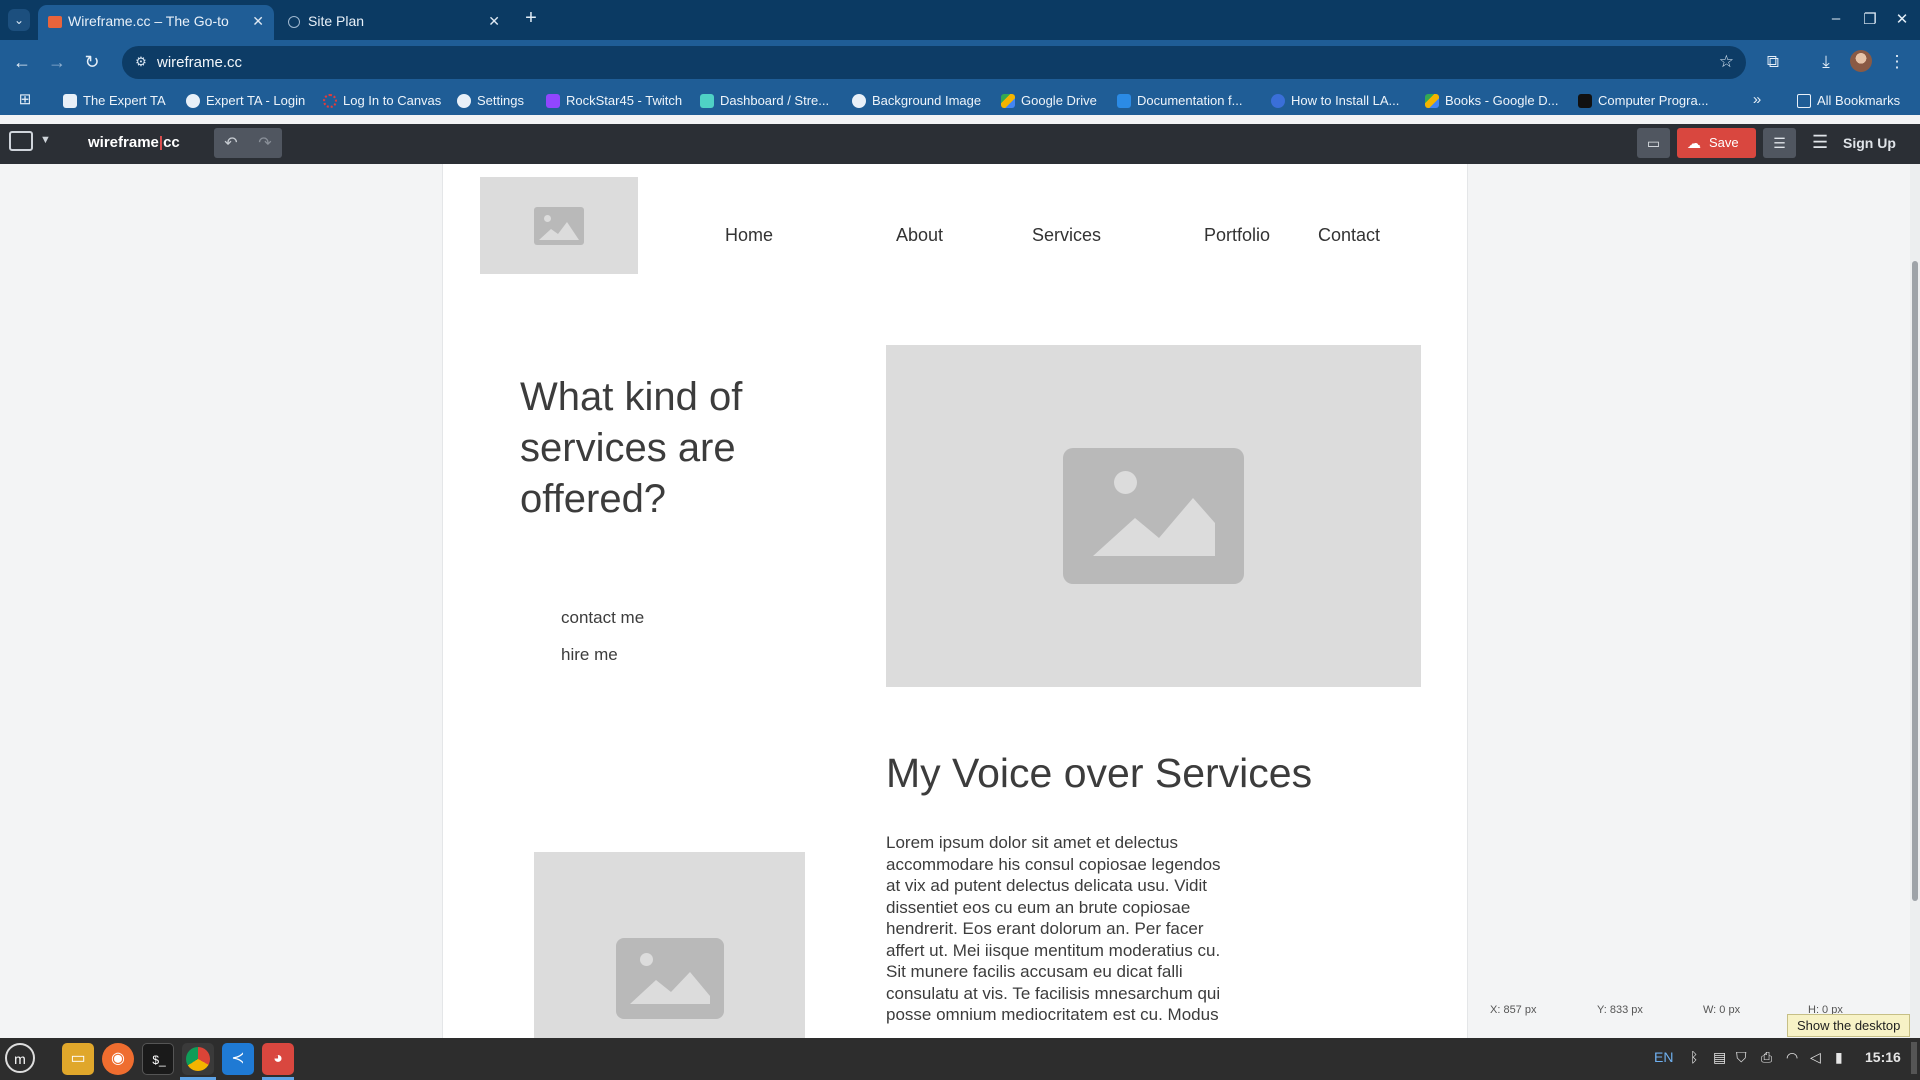  What do you see at coordinates (1237, 235) in the screenshot?
I see `nav-portfolio: Portfolio` at bounding box center [1237, 235].